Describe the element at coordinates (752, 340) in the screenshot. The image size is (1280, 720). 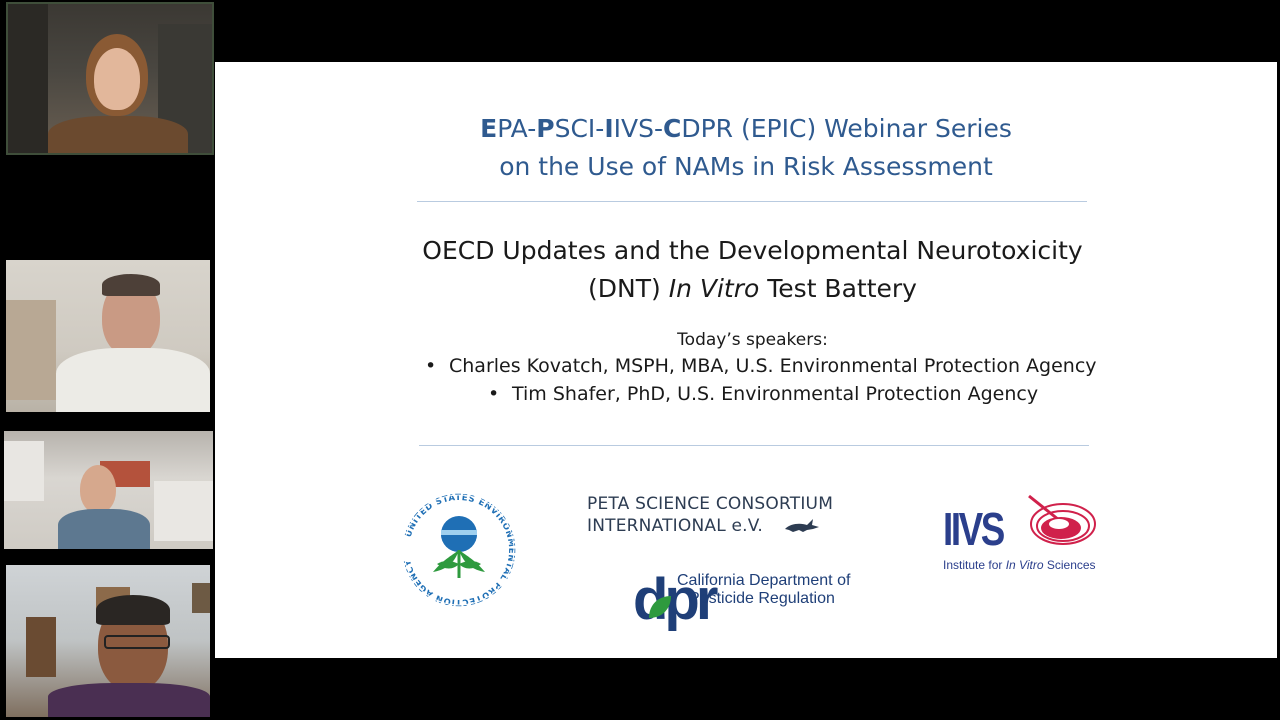
I see `speakers-heading: Today’s speakers:` at that location.